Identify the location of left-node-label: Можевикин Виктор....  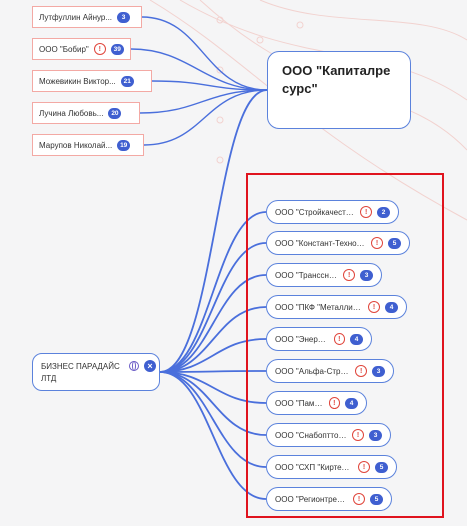
(77, 81).